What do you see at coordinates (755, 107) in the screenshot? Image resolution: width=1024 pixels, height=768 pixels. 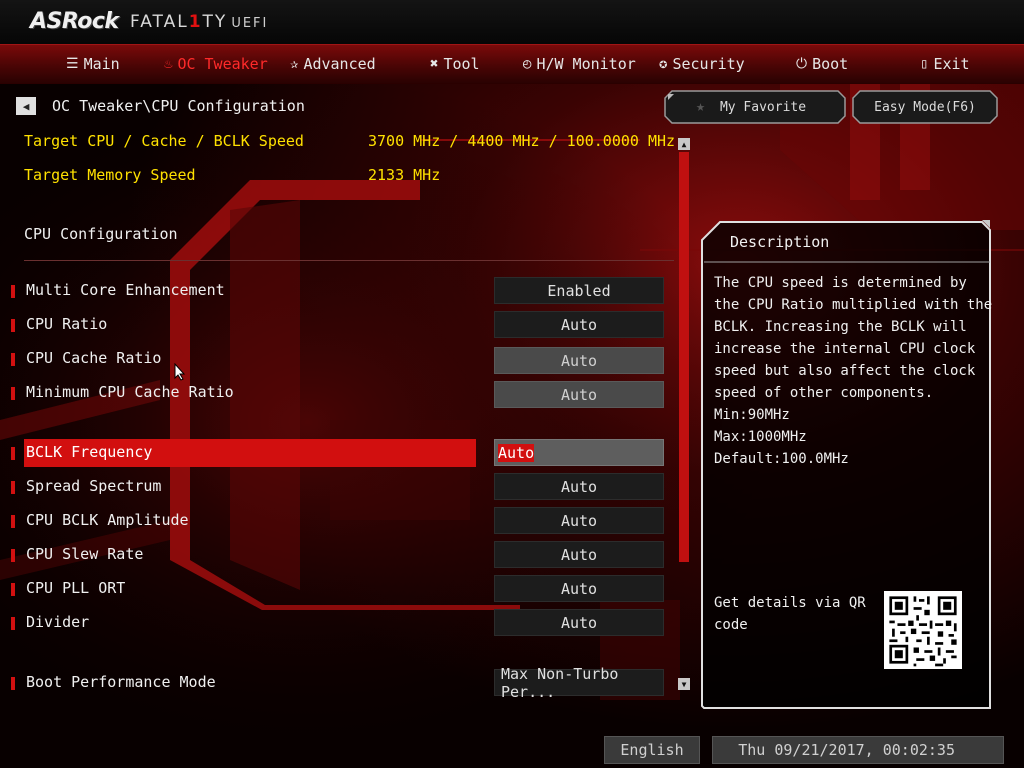 I see `my-favorite-button: ★ My Favorite` at bounding box center [755, 107].